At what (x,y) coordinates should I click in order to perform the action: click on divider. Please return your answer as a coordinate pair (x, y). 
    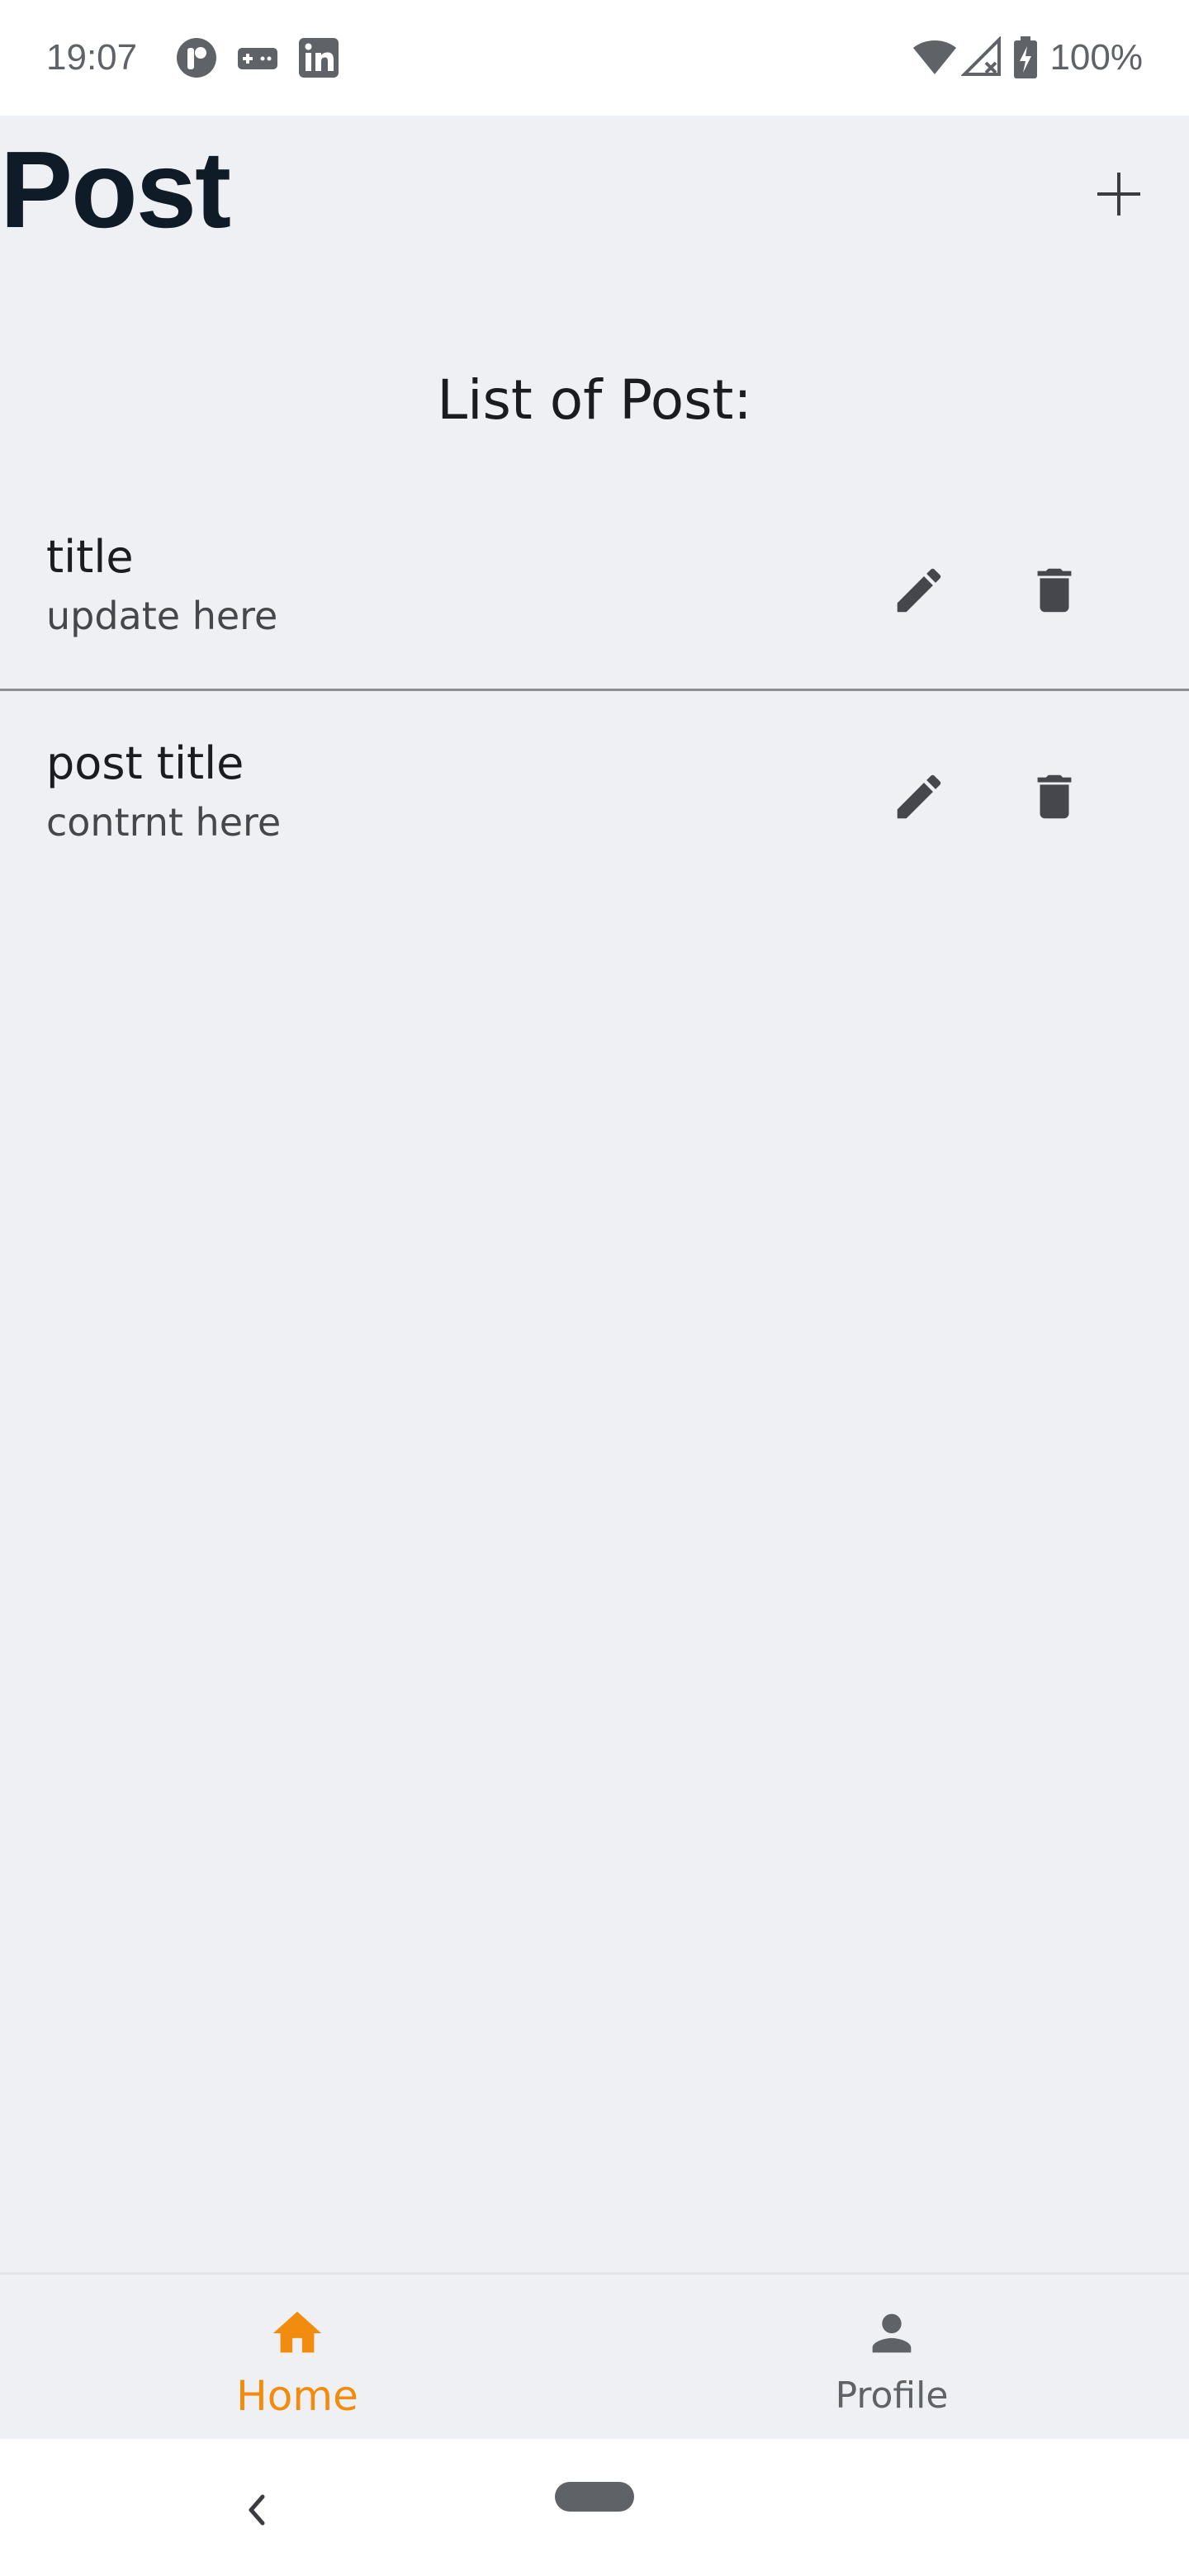
    Looking at the image, I should click on (594, 690).